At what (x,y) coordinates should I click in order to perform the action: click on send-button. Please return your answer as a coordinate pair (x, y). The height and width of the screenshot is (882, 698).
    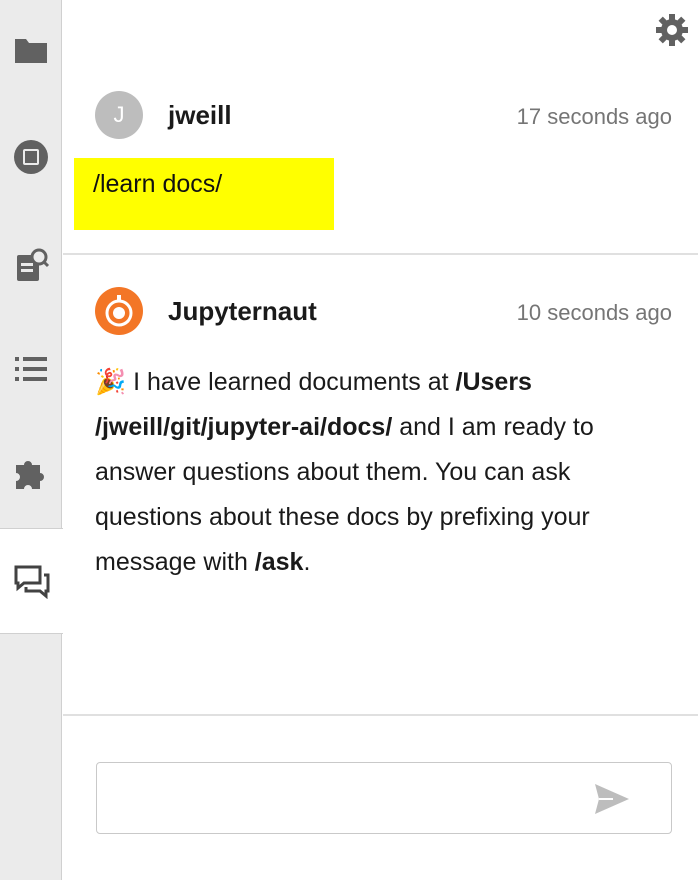
    Looking at the image, I should click on (612, 799).